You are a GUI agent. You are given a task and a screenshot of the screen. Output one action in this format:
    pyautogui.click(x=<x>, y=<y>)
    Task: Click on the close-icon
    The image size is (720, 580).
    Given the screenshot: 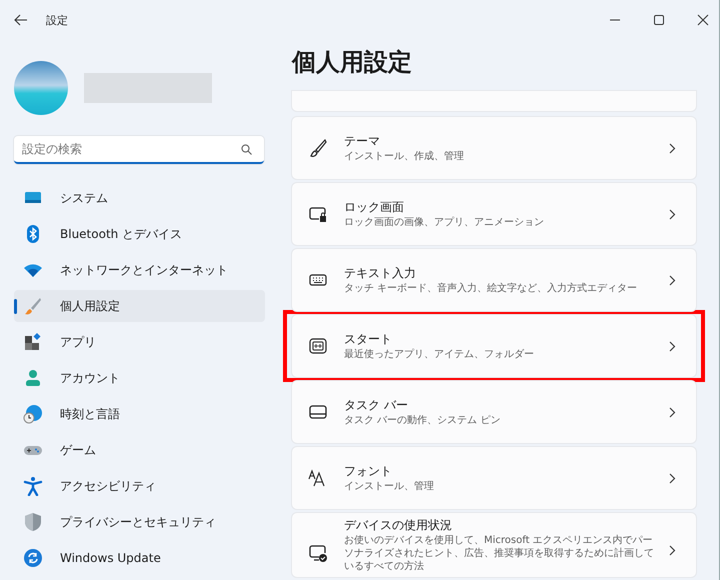 What is the action you would take?
    pyautogui.click(x=703, y=20)
    